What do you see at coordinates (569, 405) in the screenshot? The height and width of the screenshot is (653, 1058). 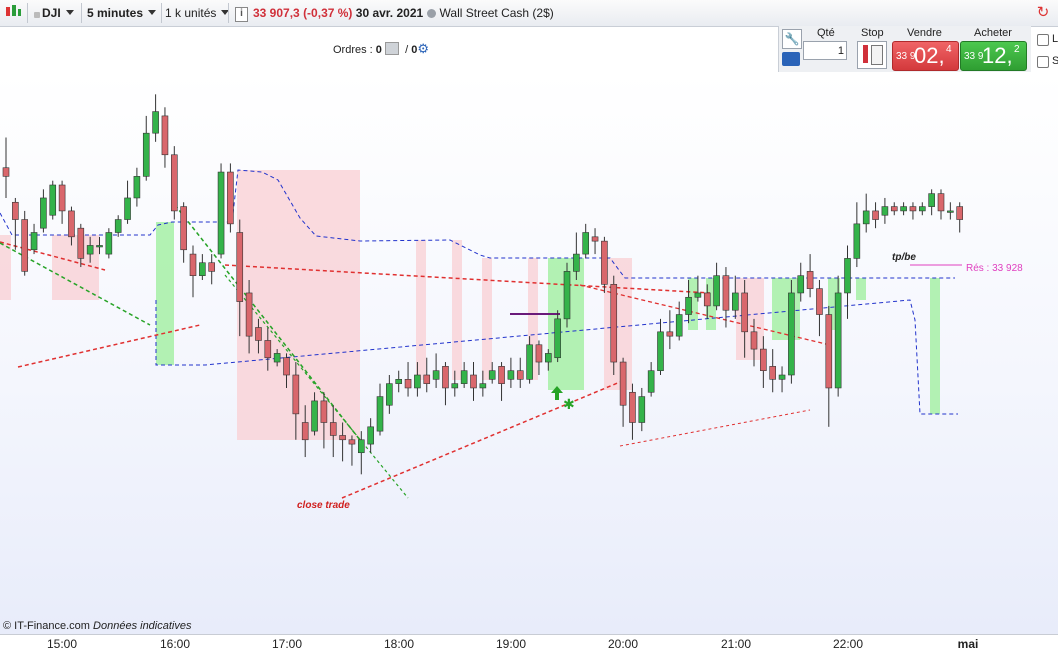 I see `signal-star-icon: ✱` at bounding box center [569, 405].